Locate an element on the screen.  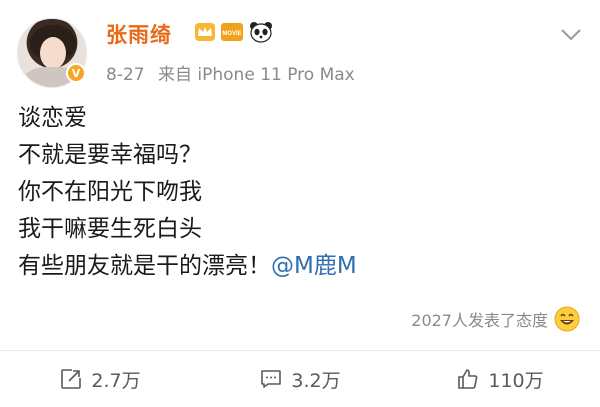
username: 张雨绮 is located at coordinates (139, 34).